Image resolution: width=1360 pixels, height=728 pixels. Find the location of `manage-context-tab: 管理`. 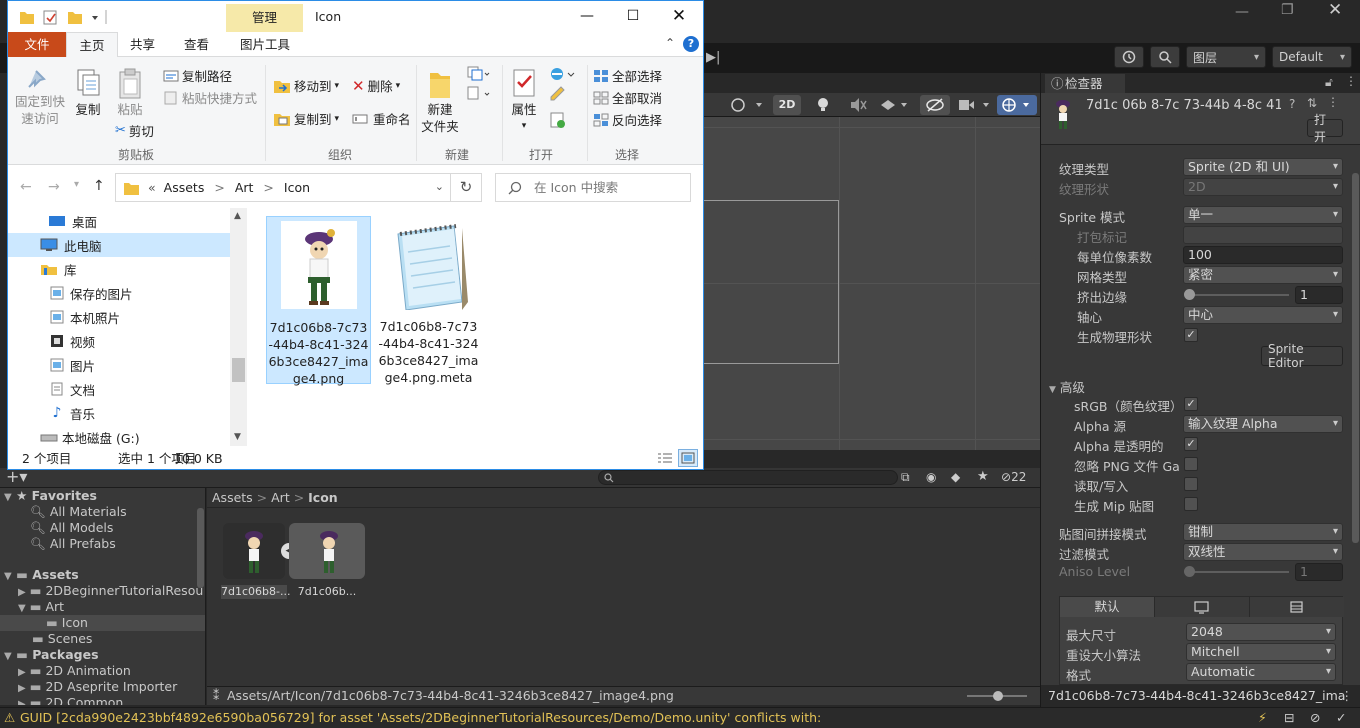

manage-context-tab: 管理 is located at coordinates (264, 18).